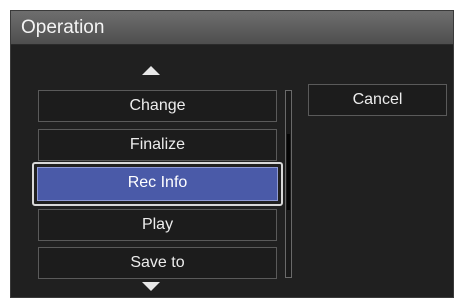 The height and width of the screenshot is (299, 456). Describe the element at coordinates (151, 70) in the screenshot. I see `scroll-up-arrow-icon` at that location.